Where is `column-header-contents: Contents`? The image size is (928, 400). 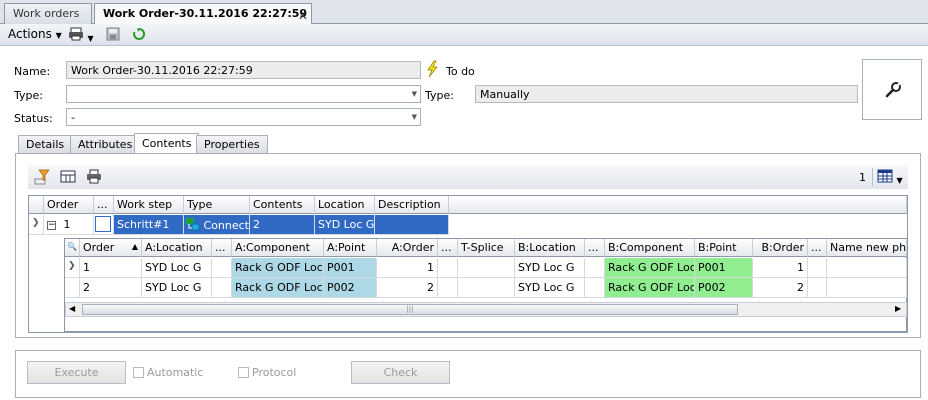 column-header-contents: Contents is located at coordinates (282, 205).